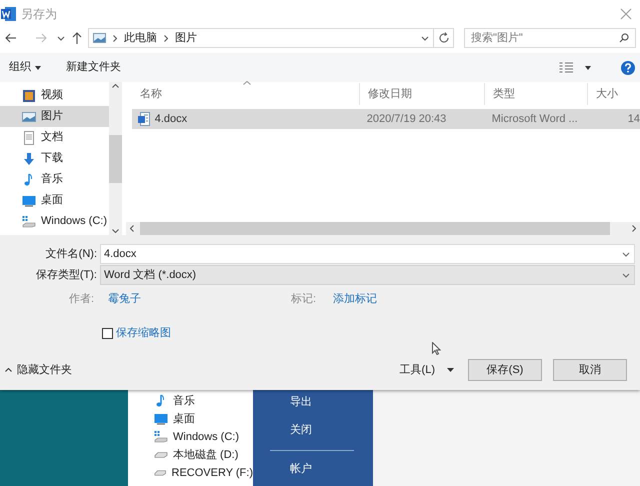 The image size is (640, 486). I want to click on pictures-folder-icon, so click(99, 38).